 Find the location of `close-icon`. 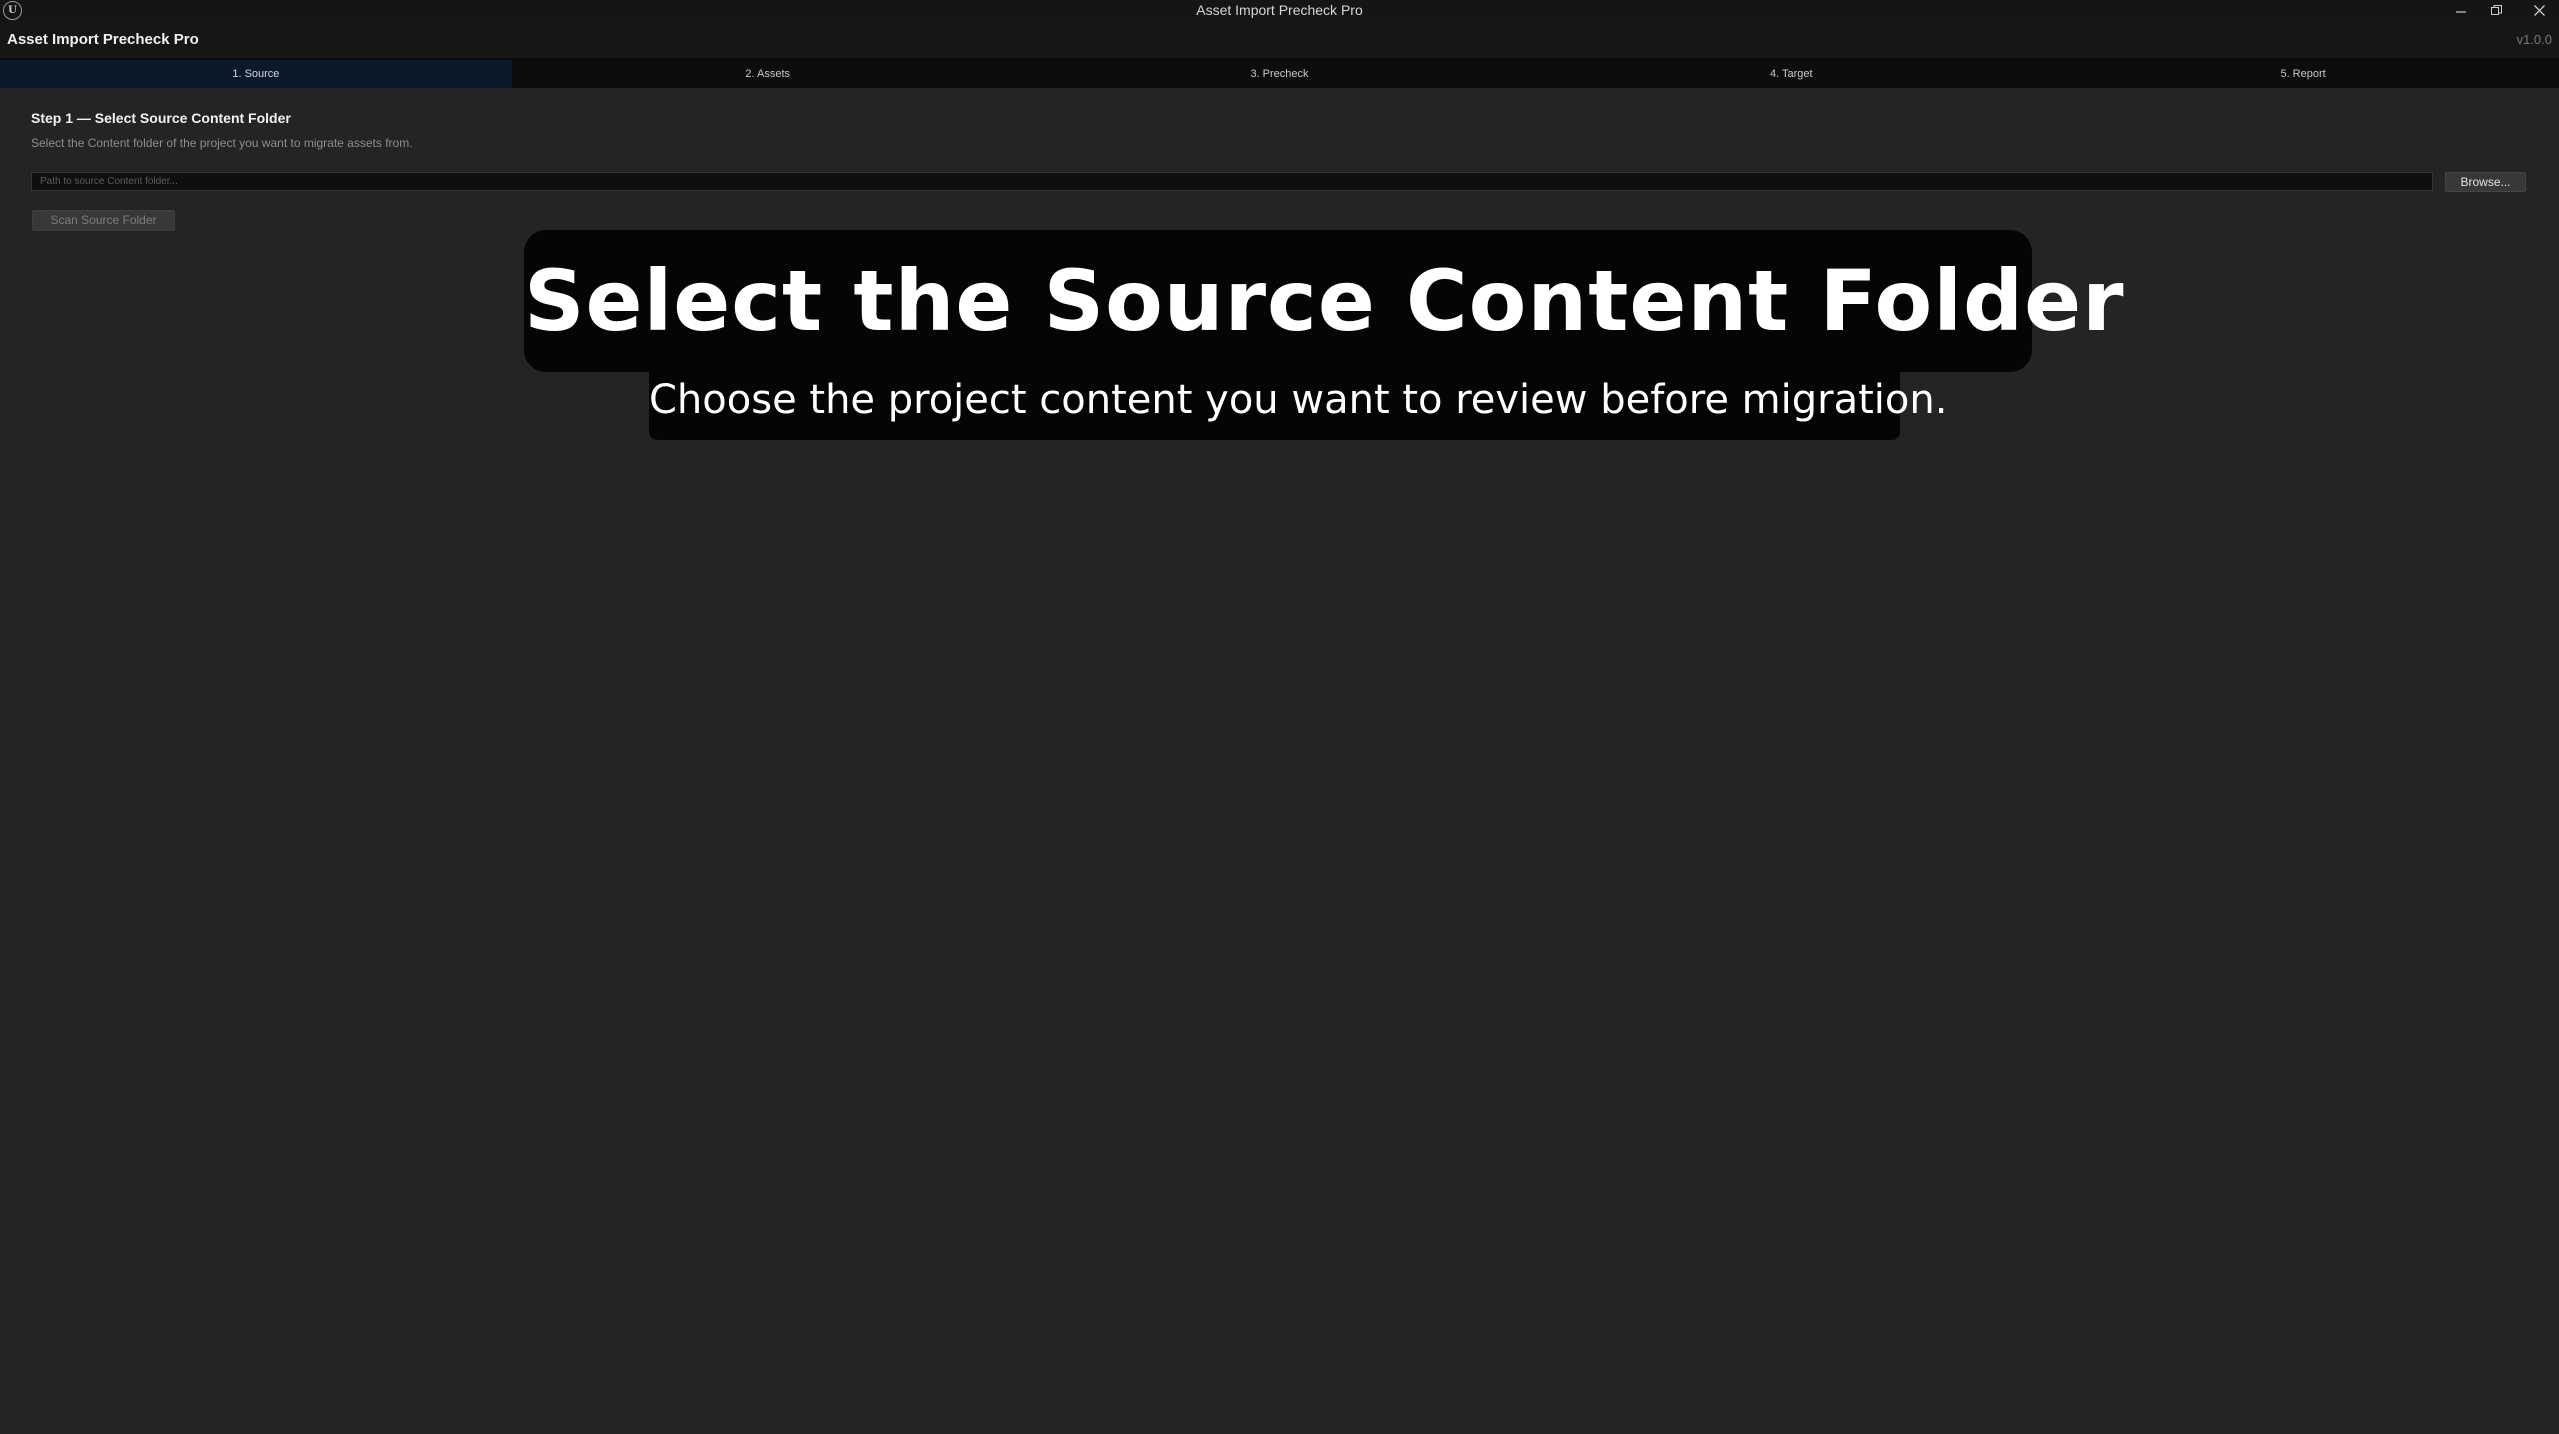

close-icon is located at coordinates (2539, 10).